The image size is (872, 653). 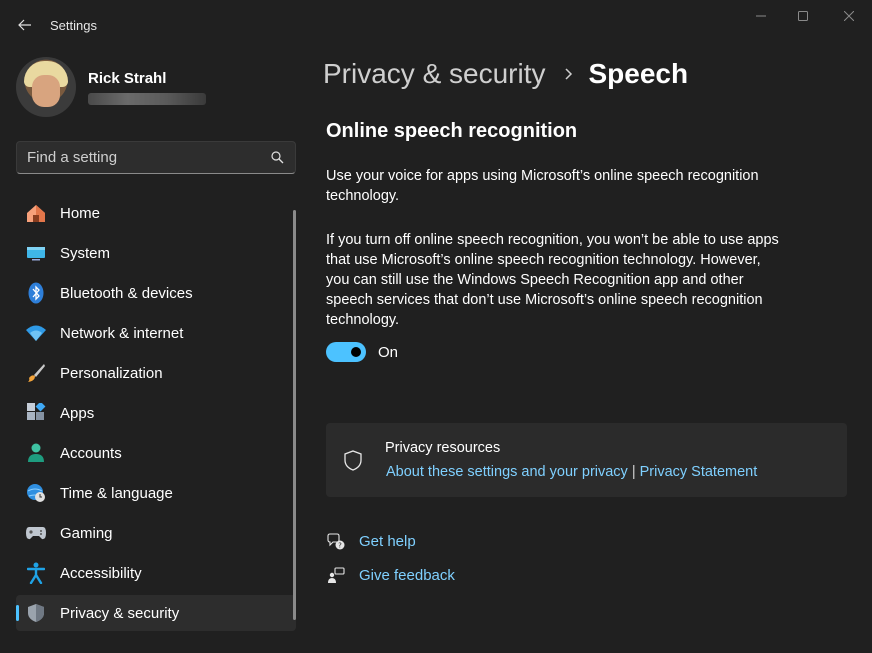 What do you see at coordinates (277, 157) in the screenshot?
I see `search-icon` at bounding box center [277, 157].